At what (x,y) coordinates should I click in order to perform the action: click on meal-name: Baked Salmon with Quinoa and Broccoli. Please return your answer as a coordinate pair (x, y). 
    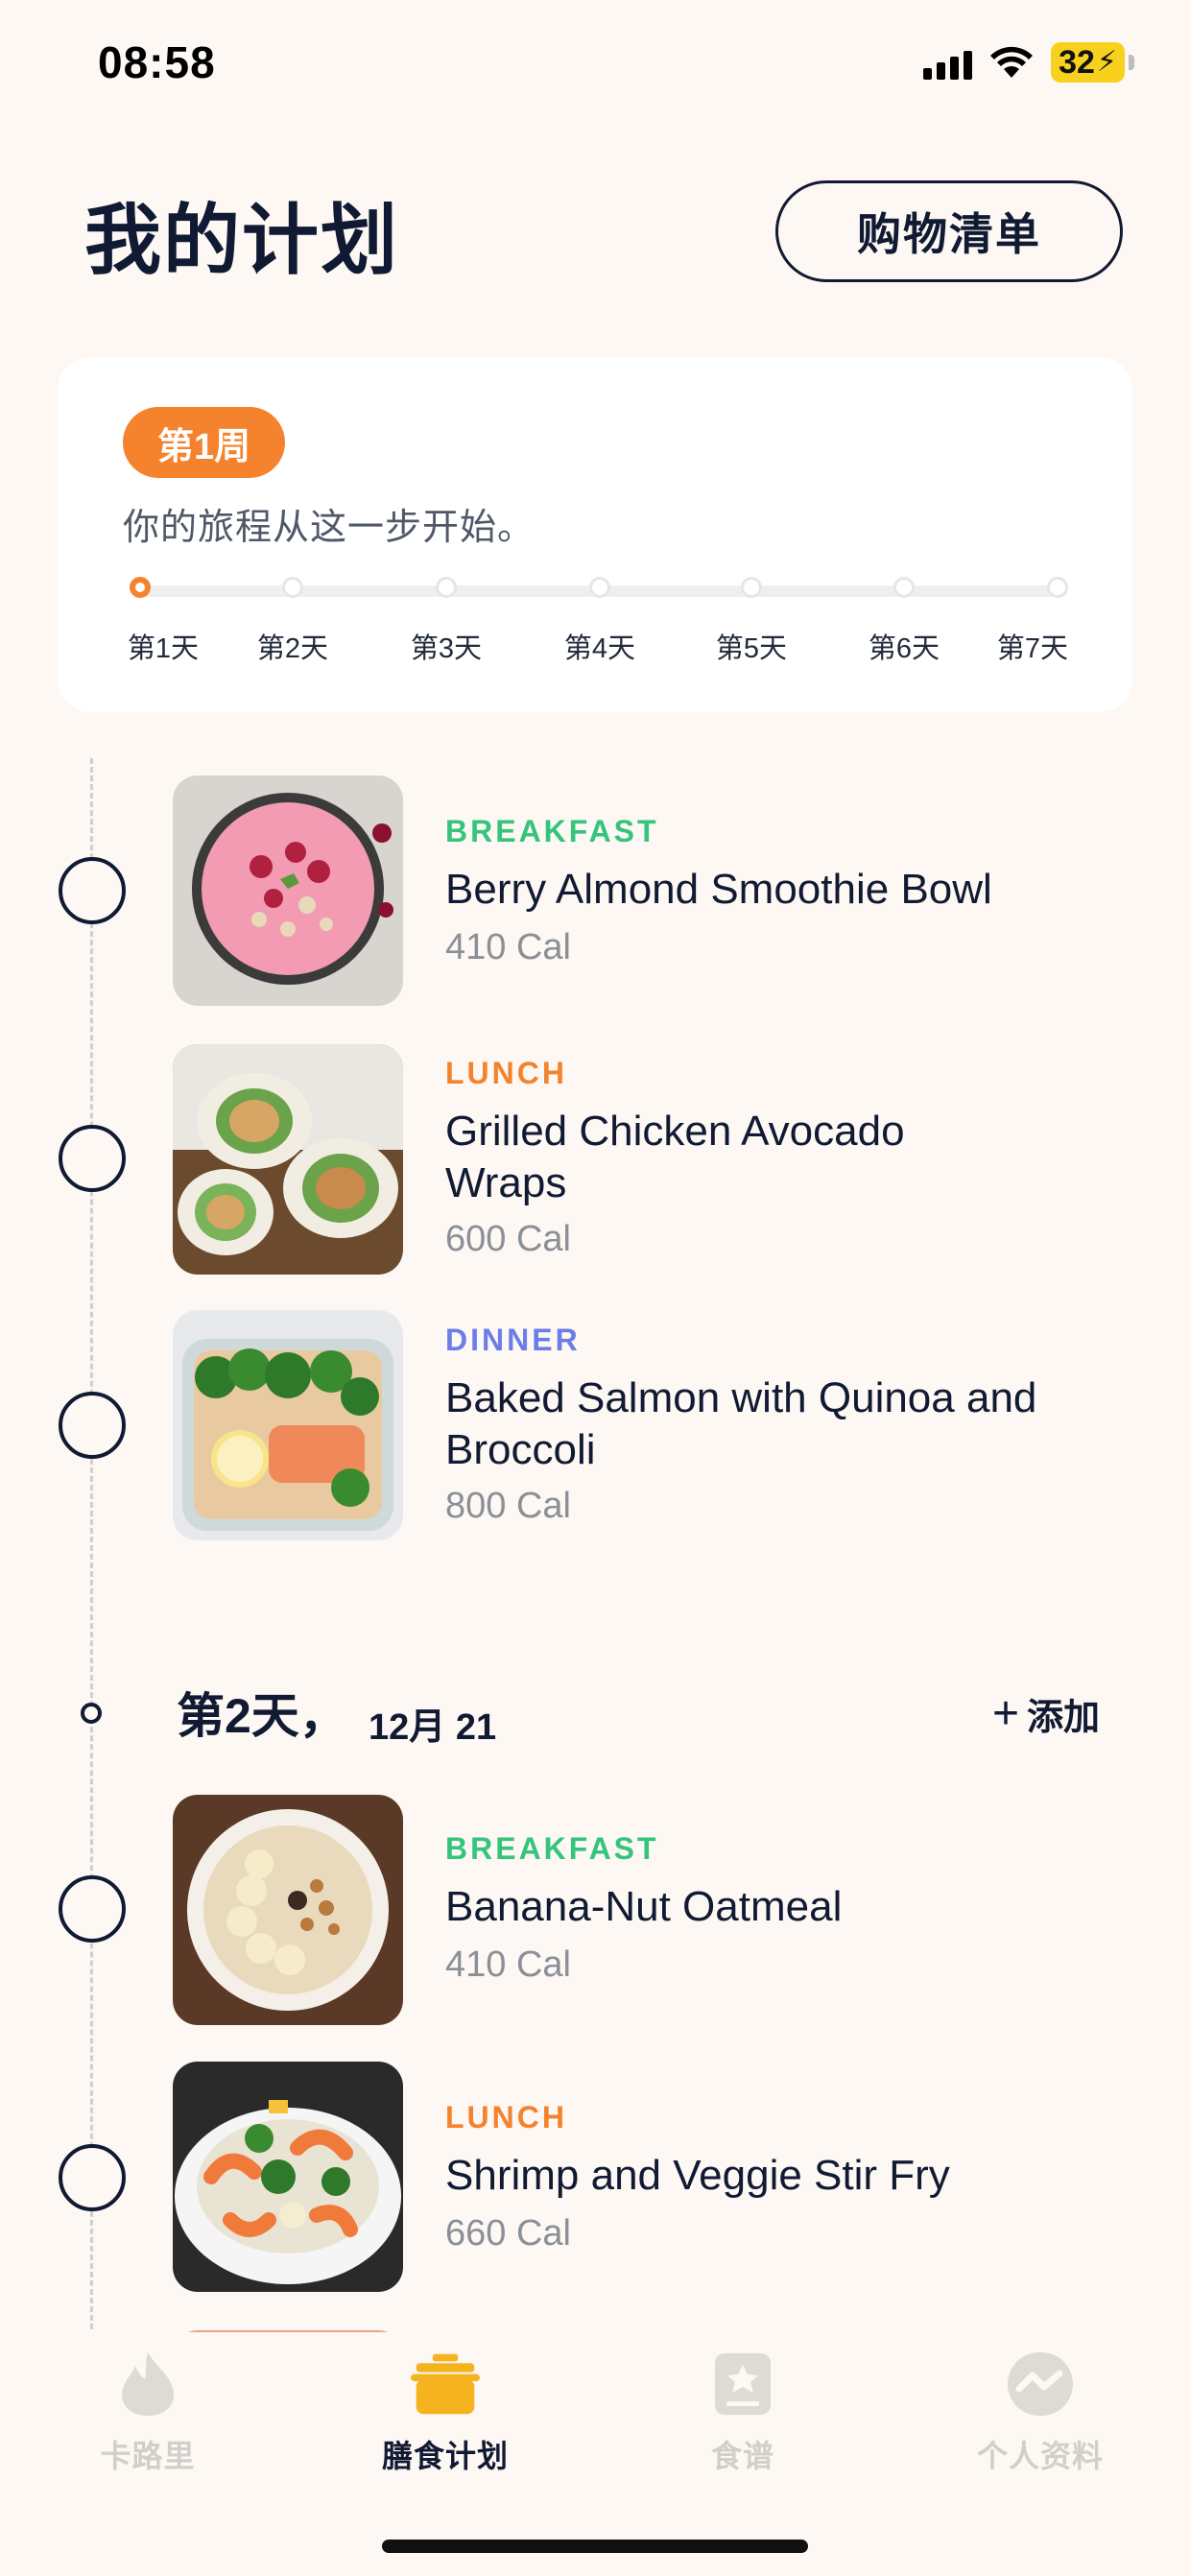
    Looking at the image, I should click on (791, 1424).